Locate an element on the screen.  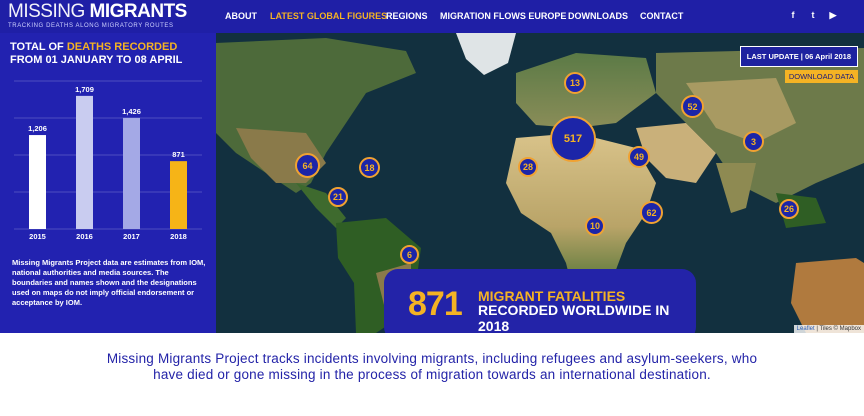
facebook-icon: f is located at coordinates (793, 16).